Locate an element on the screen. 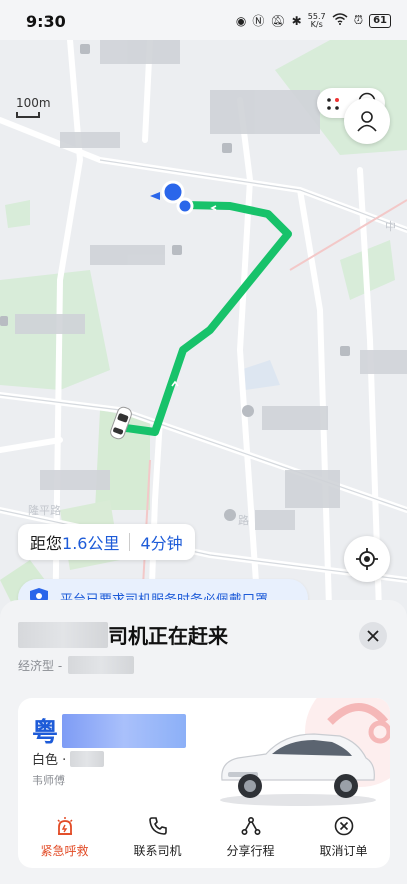  eta-time: 4分钟 is located at coordinates (161, 543).